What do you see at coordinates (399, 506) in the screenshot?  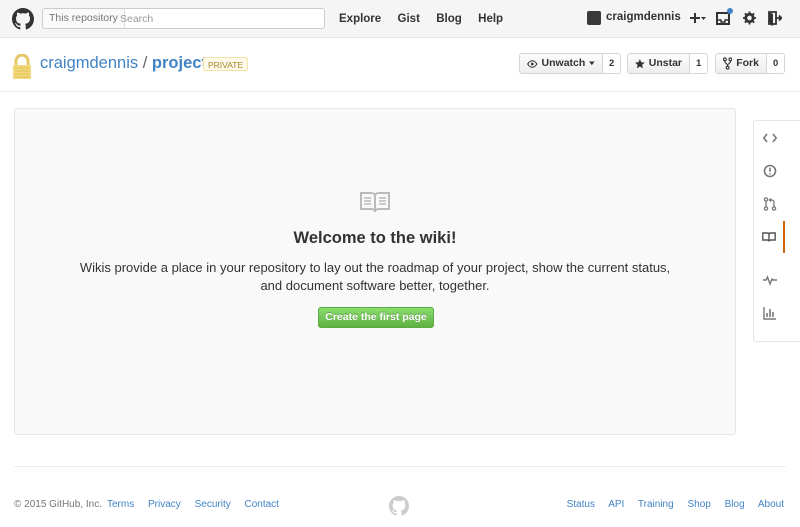 I see `github-mark-icon` at bounding box center [399, 506].